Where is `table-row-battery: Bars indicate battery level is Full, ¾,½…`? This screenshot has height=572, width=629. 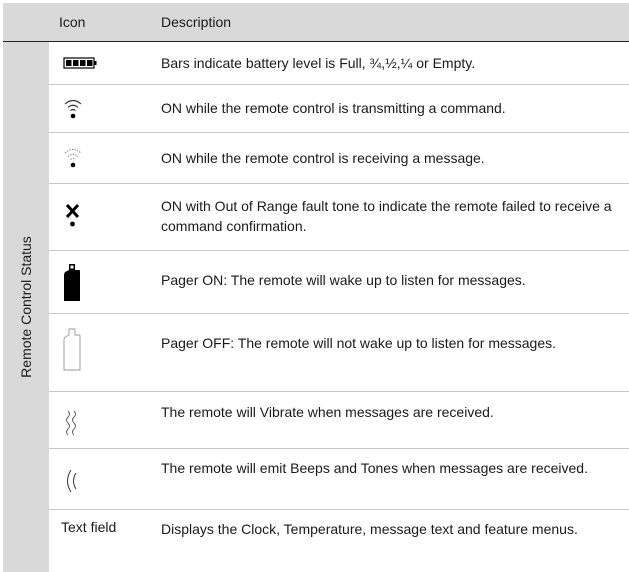
table-row-battery: Bars indicate battery level is Full, ¾,½… is located at coordinates (339, 63).